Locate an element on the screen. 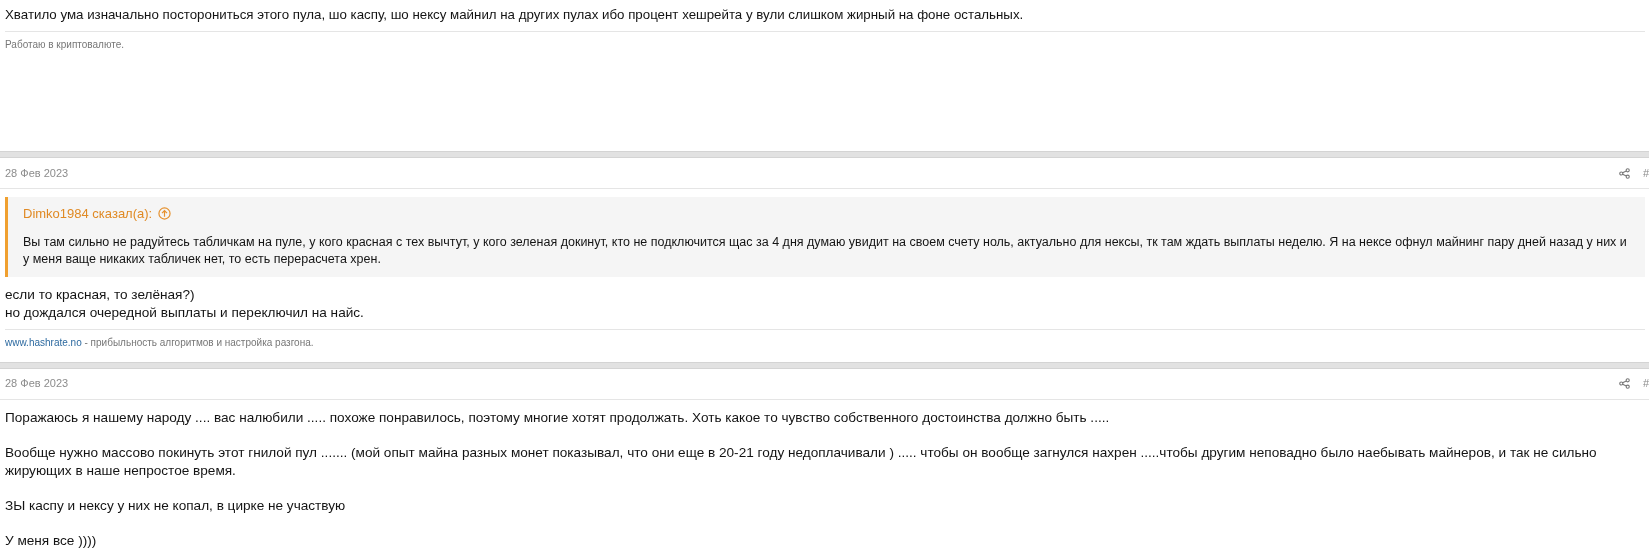 This screenshot has width=1649, height=556. quote-text: Вы там сильно не радуйтесь табличкам на пуле, у кого красная с тех вычтут, у кого зеленая докинут, кто не подключится щас за 4 дня думаю увидит на своем счету ноль, актуально для нексы, тк там ждать выплаты неделю. Я на нексе офнул майнинг пару дней назад у них и у меня ваще никаких табличек нет, то есть перерасчета хрен. is located at coordinates (825, 250).